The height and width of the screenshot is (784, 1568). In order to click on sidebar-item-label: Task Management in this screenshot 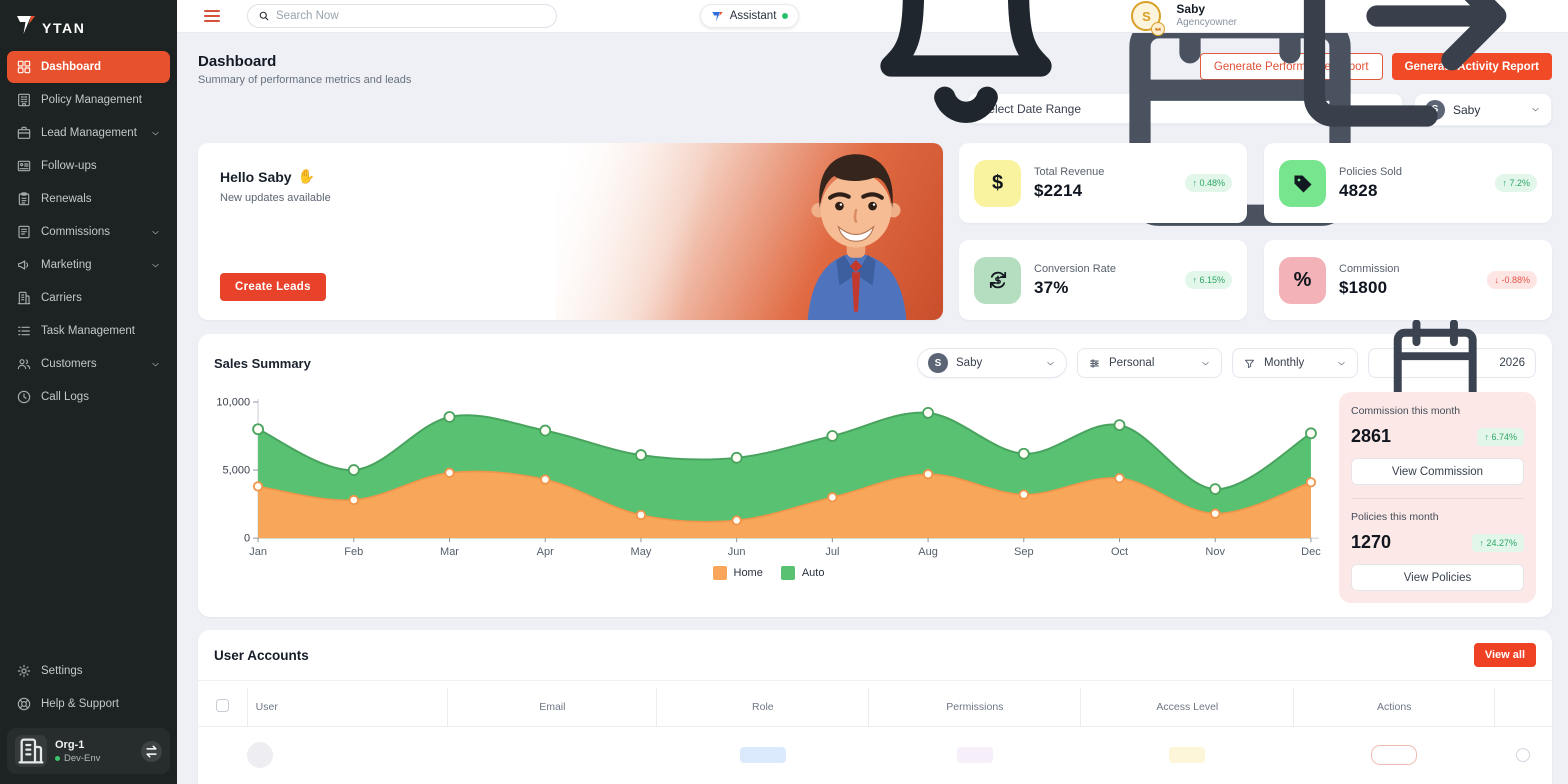, I will do `click(88, 331)`.